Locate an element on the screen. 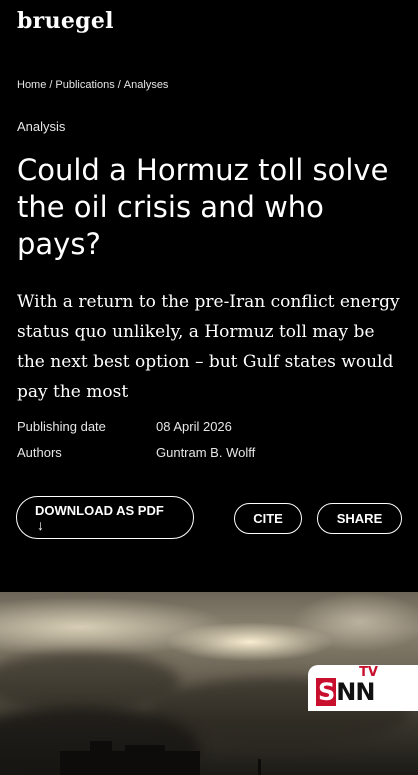  watermark-nn: NN is located at coordinates (355, 692).